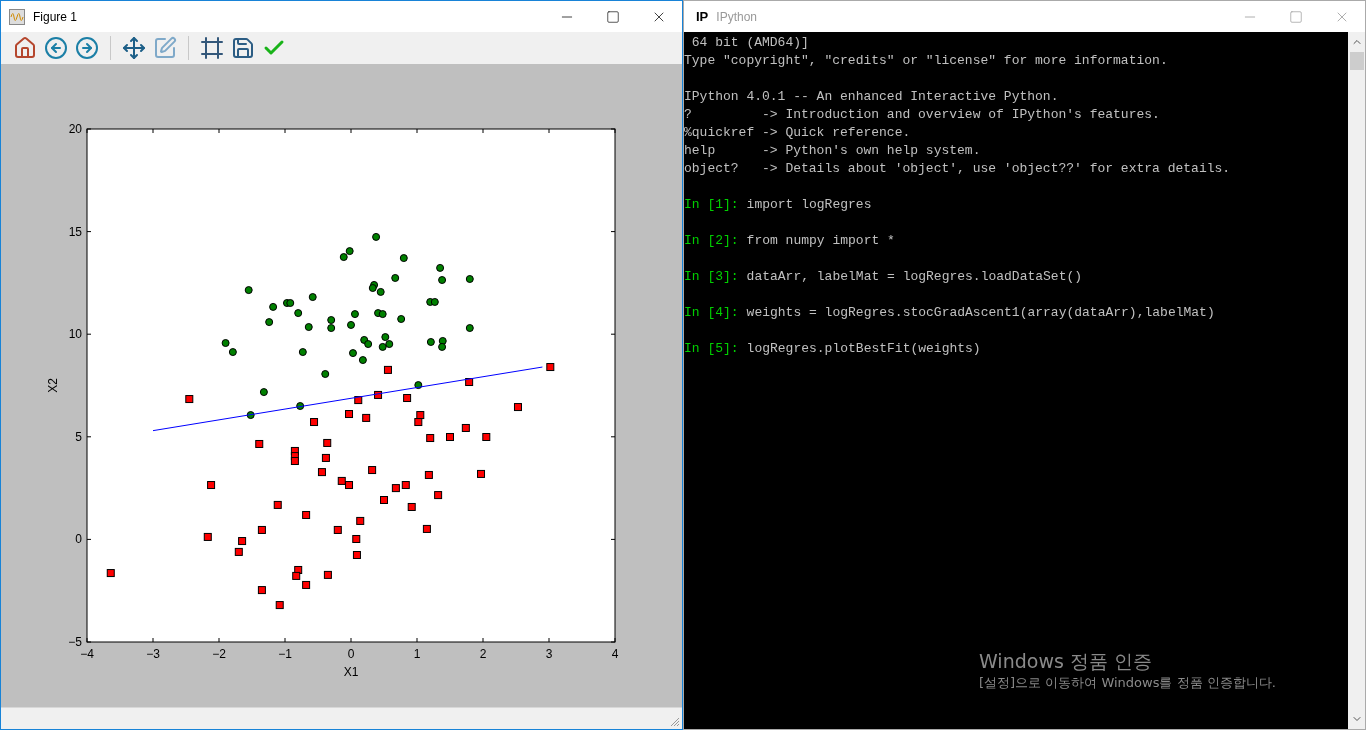 This screenshot has width=1366, height=730. Describe the element at coordinates (165, 48) in the screenshot. I see `pencil-note-icon` at that location.